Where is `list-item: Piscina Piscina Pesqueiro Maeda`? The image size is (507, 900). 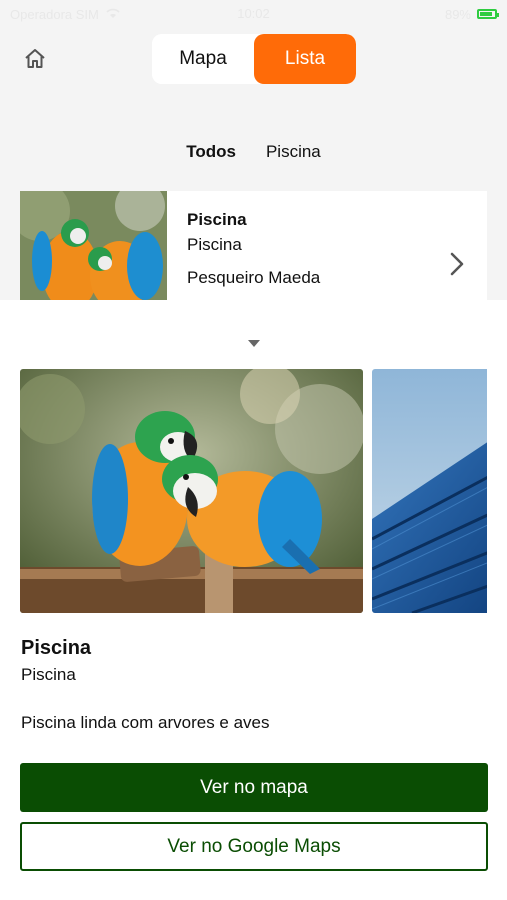 list-item: Piscina Piscina Pesqueiro Maeda is located at coordinates (253, 246).